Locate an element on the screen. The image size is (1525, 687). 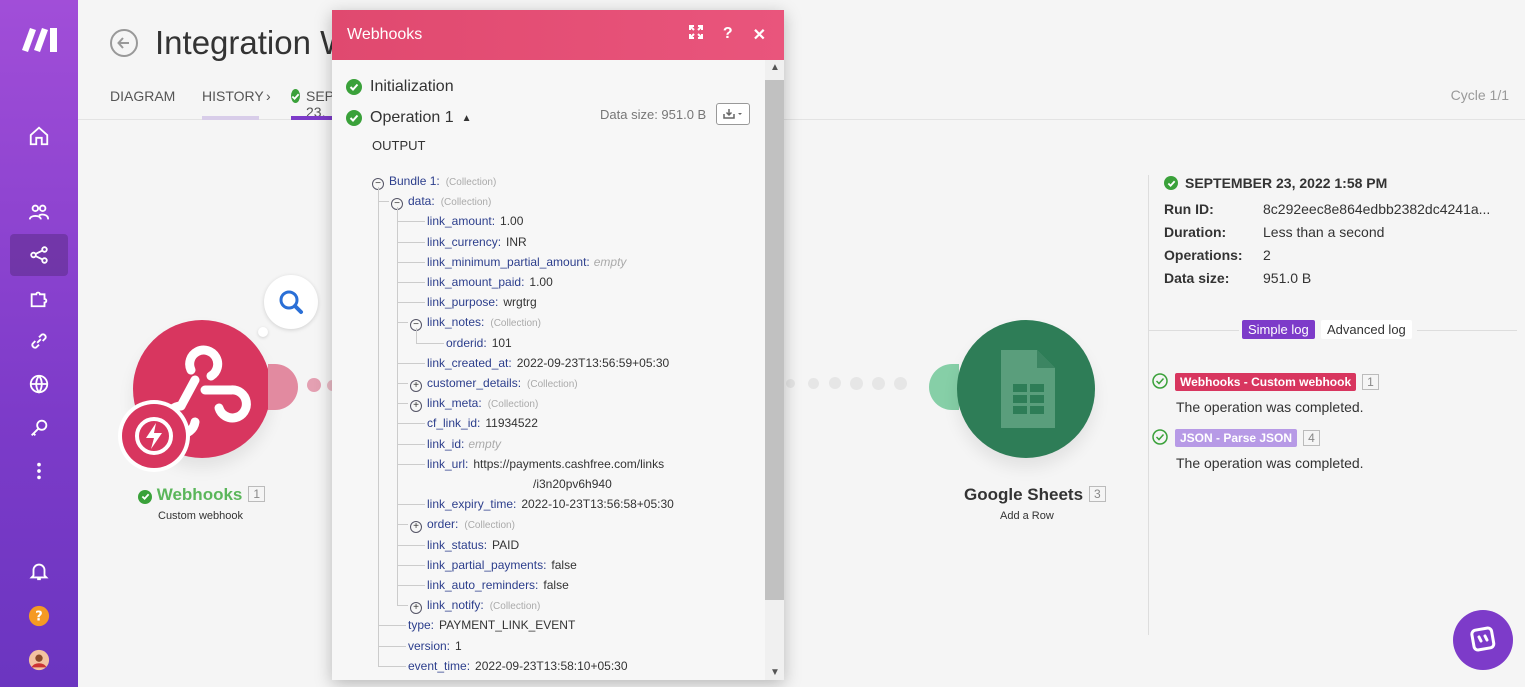
tree-collection-row: − data: (Collection) is located at coordinates (441, 202).